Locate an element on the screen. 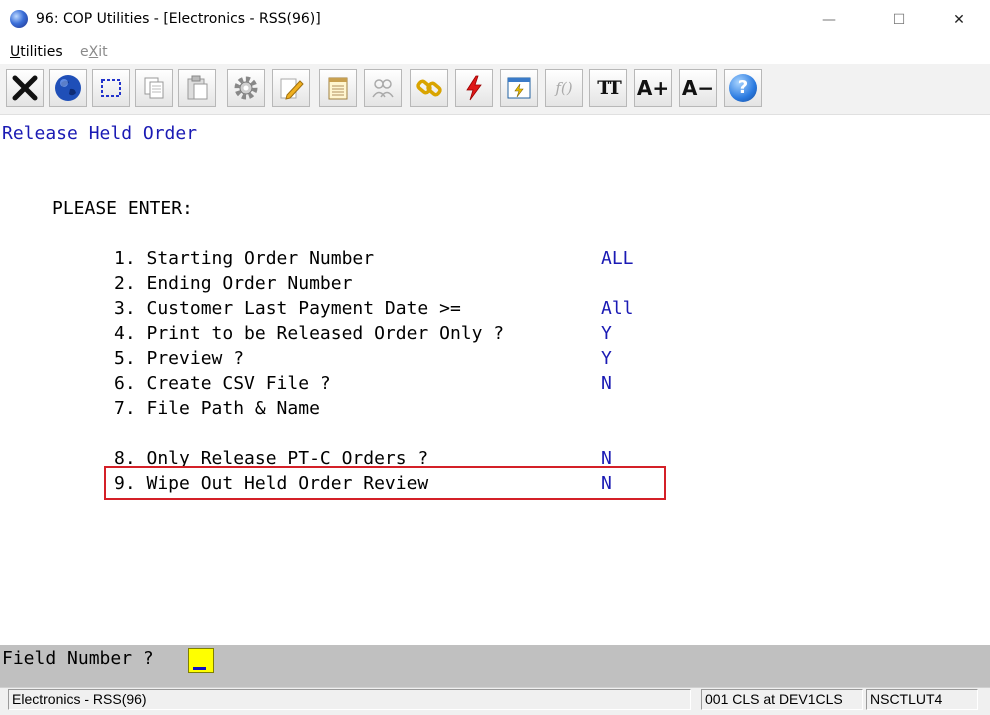 The width and height of the screenshot is (990, 715). select-box-icon is located at coordinates (111, 88).